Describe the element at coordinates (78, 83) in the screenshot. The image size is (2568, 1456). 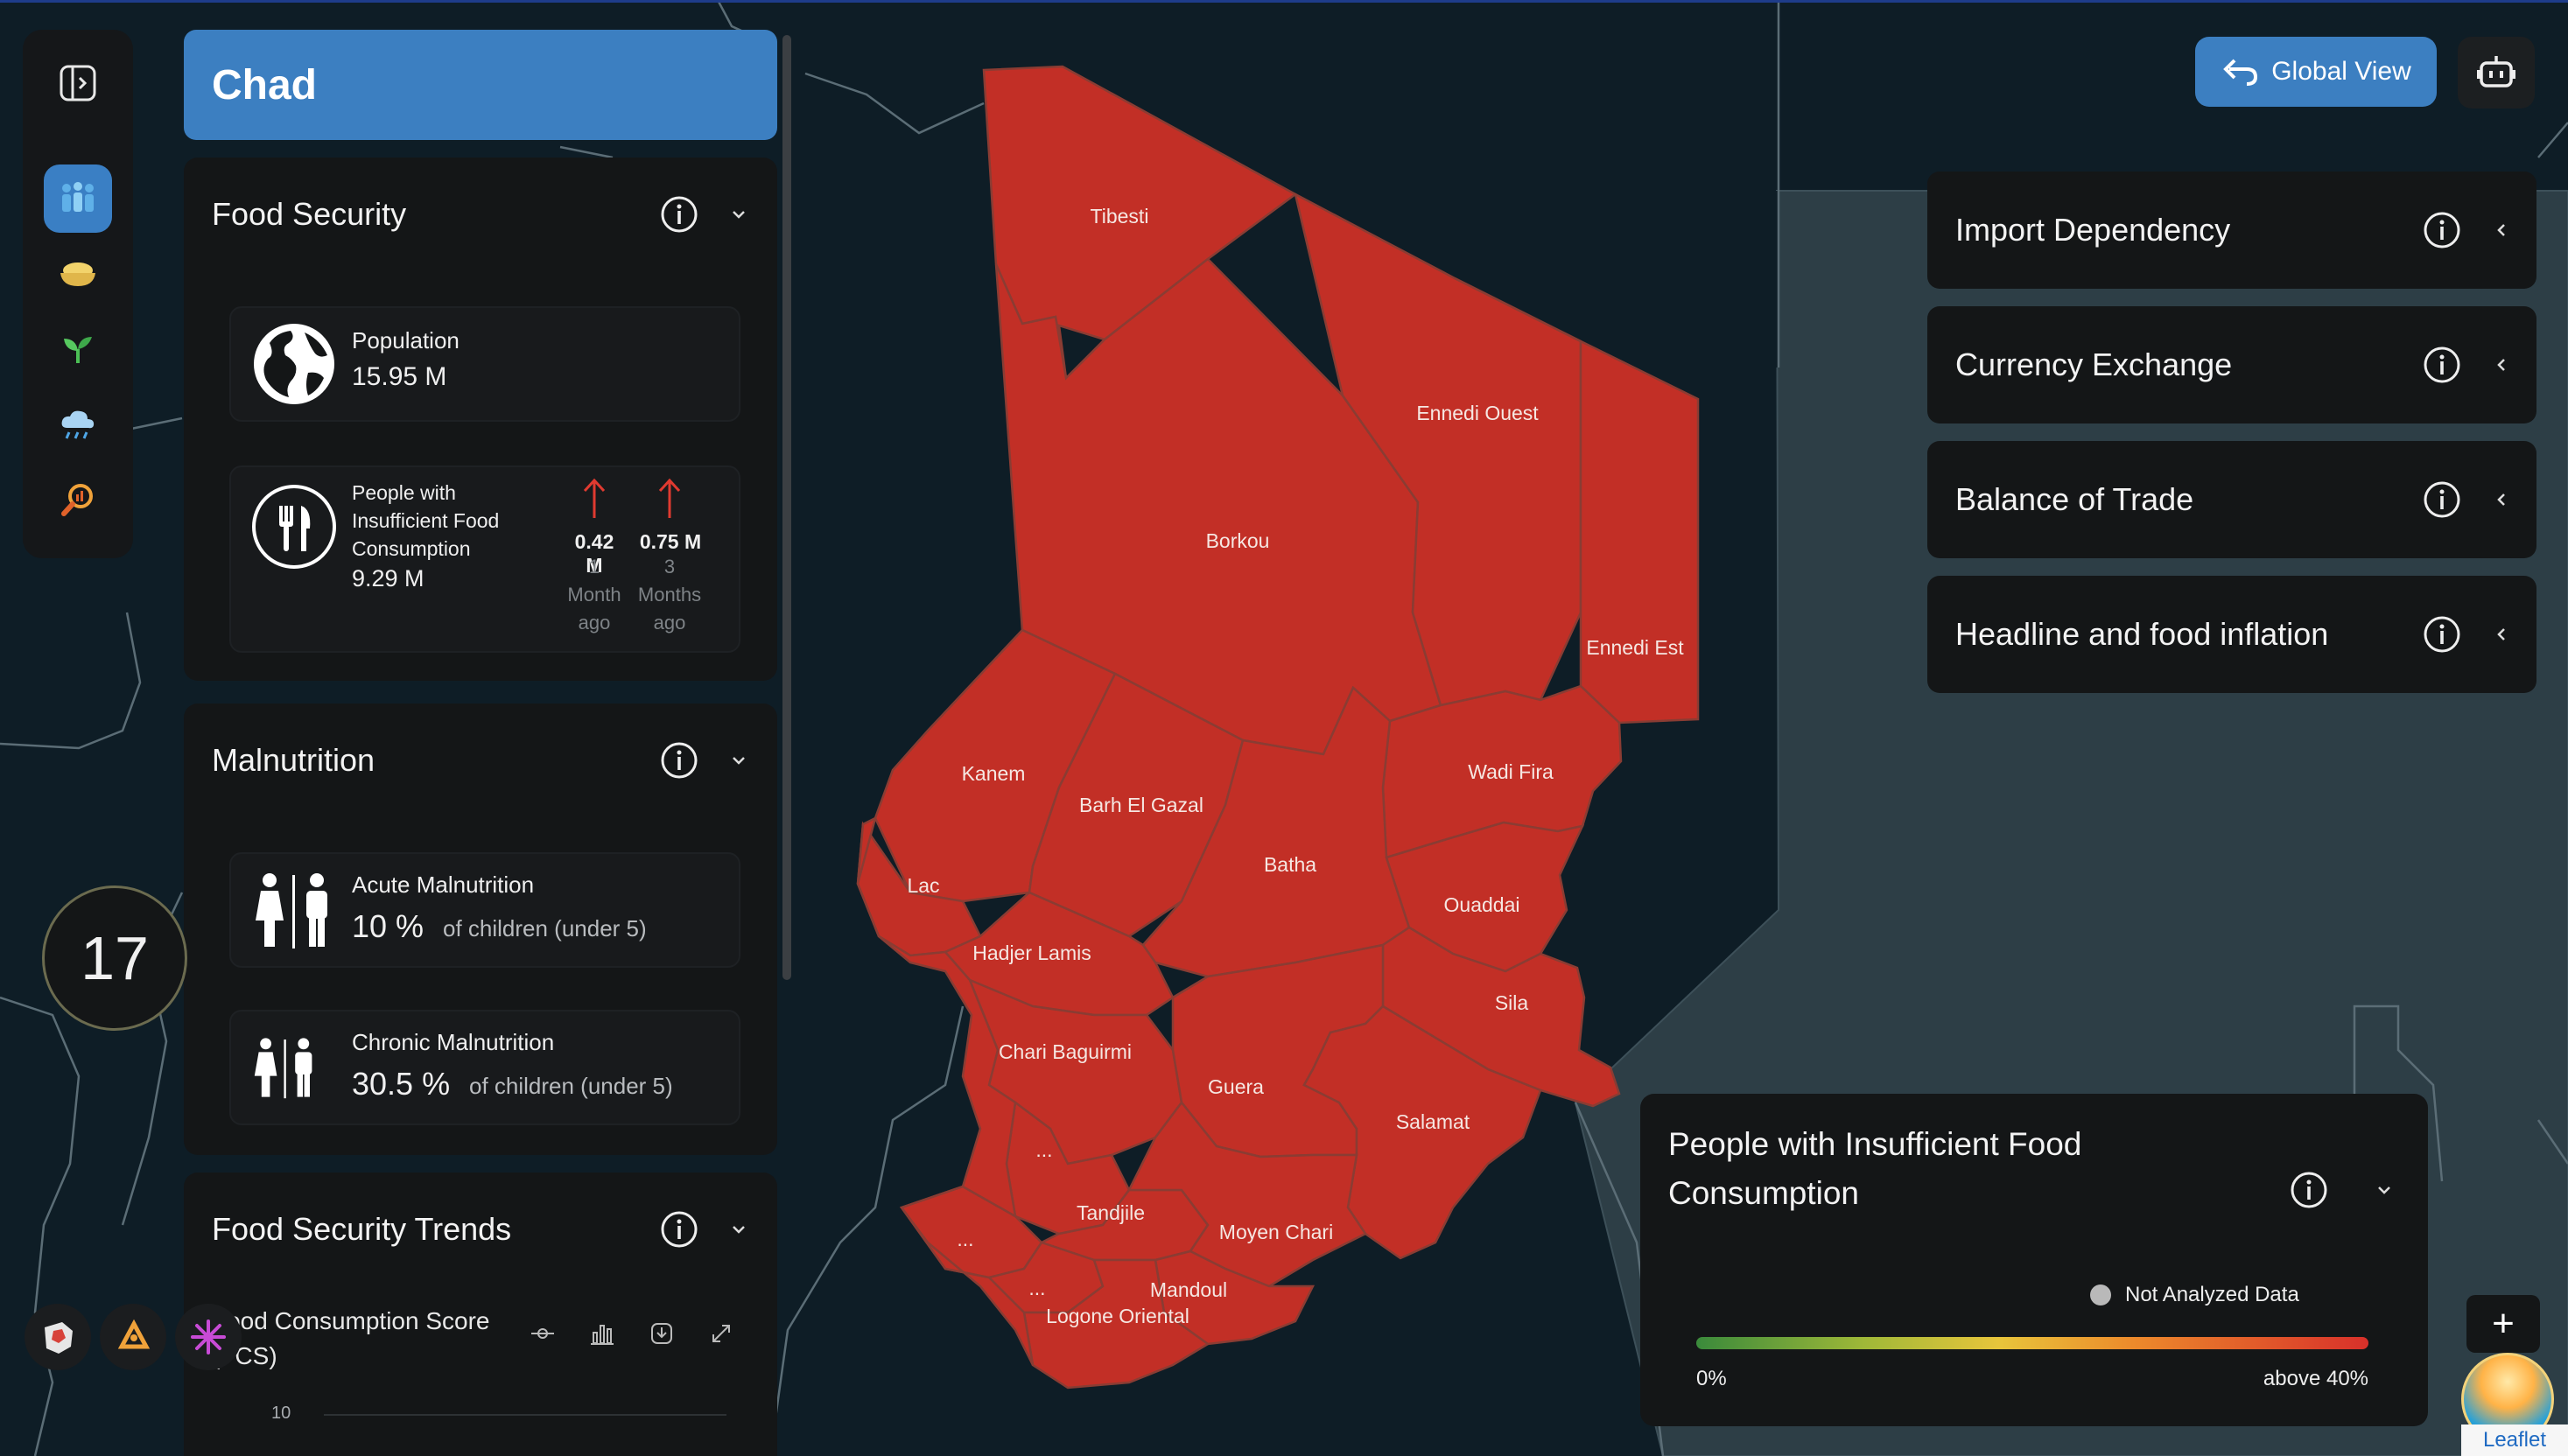
I see `expand-sidebar-button` at that location.